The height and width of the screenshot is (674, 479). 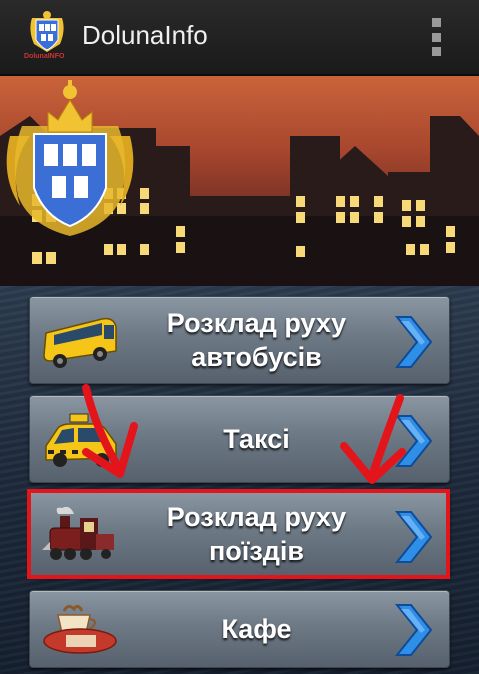 I want to click on train-icon, so click(x=78, y=533).